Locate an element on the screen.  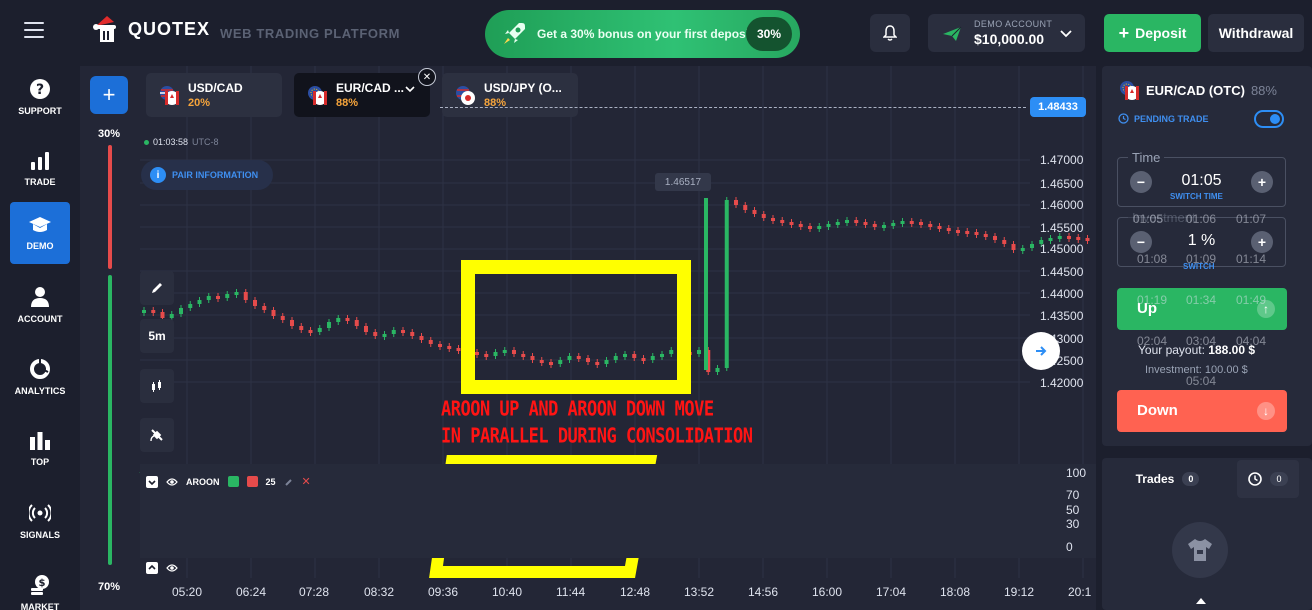
sidebar-item-top: TOP is located at coordinates (40, 449).